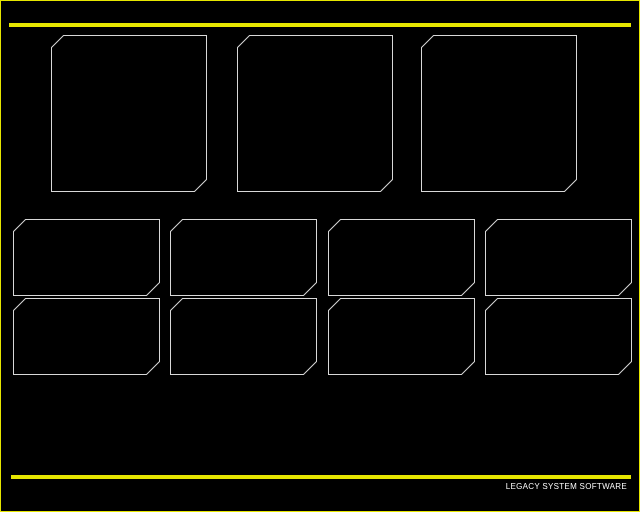 The height and width of the screenshot is (512, 640). Describe the element at coordinates (321, 477) in the screenshot. I see `bottom-divider` at that location.